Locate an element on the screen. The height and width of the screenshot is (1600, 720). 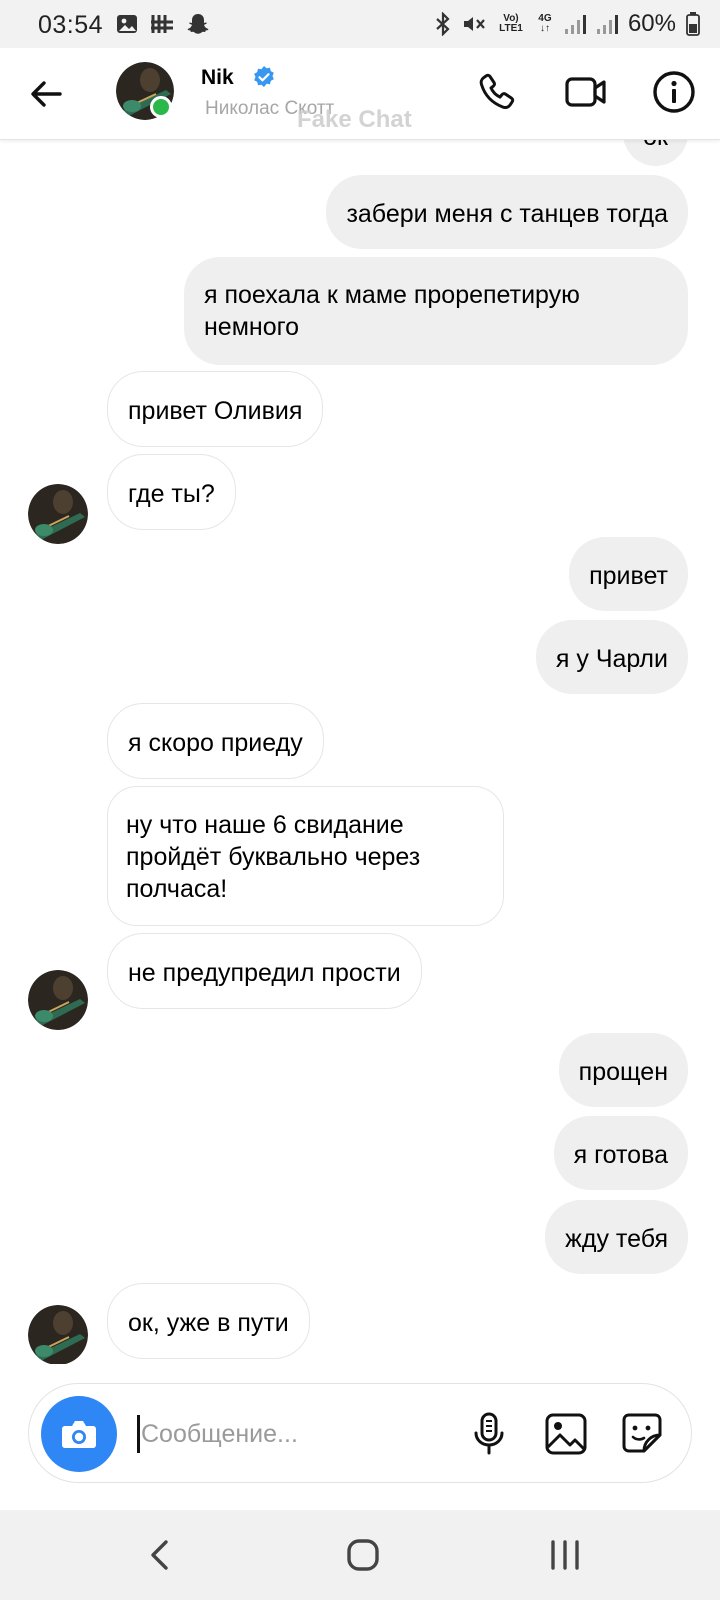
message-bubble-incoming: я скоро приеду is located at coordinates (215, 741).